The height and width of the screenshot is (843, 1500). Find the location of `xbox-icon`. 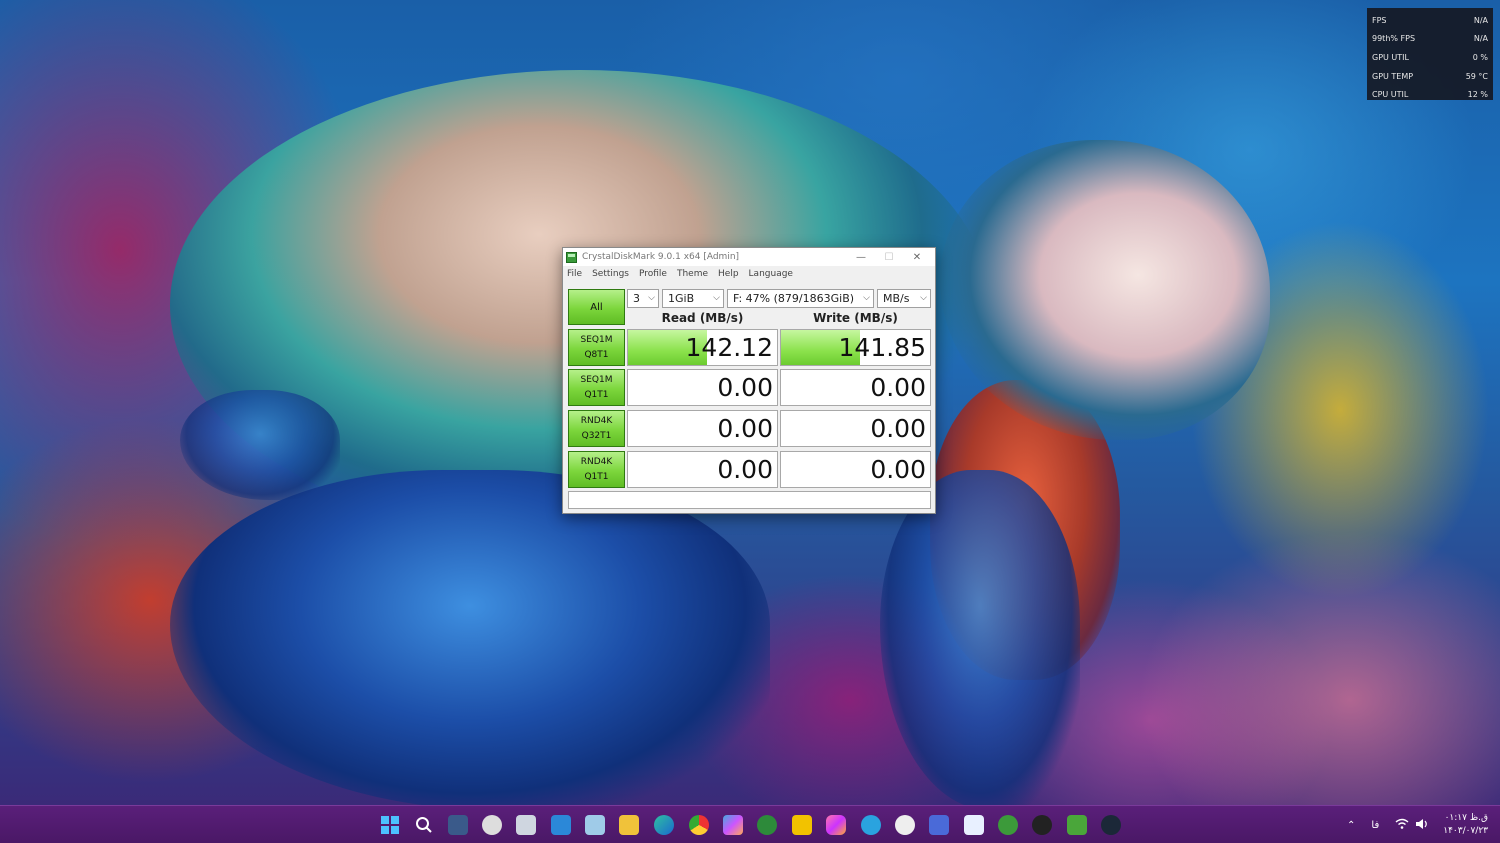

xbox-icon is located at coordinates (767, 825).